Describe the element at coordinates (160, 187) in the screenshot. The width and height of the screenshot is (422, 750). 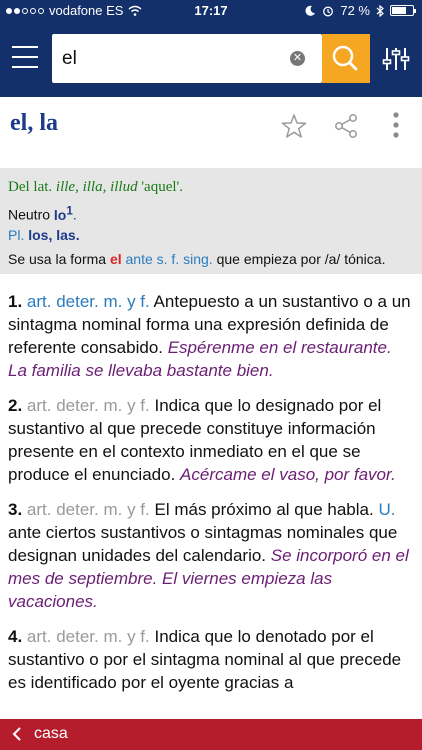
I see `etymology-meaning: 'aquel'.` at that location.